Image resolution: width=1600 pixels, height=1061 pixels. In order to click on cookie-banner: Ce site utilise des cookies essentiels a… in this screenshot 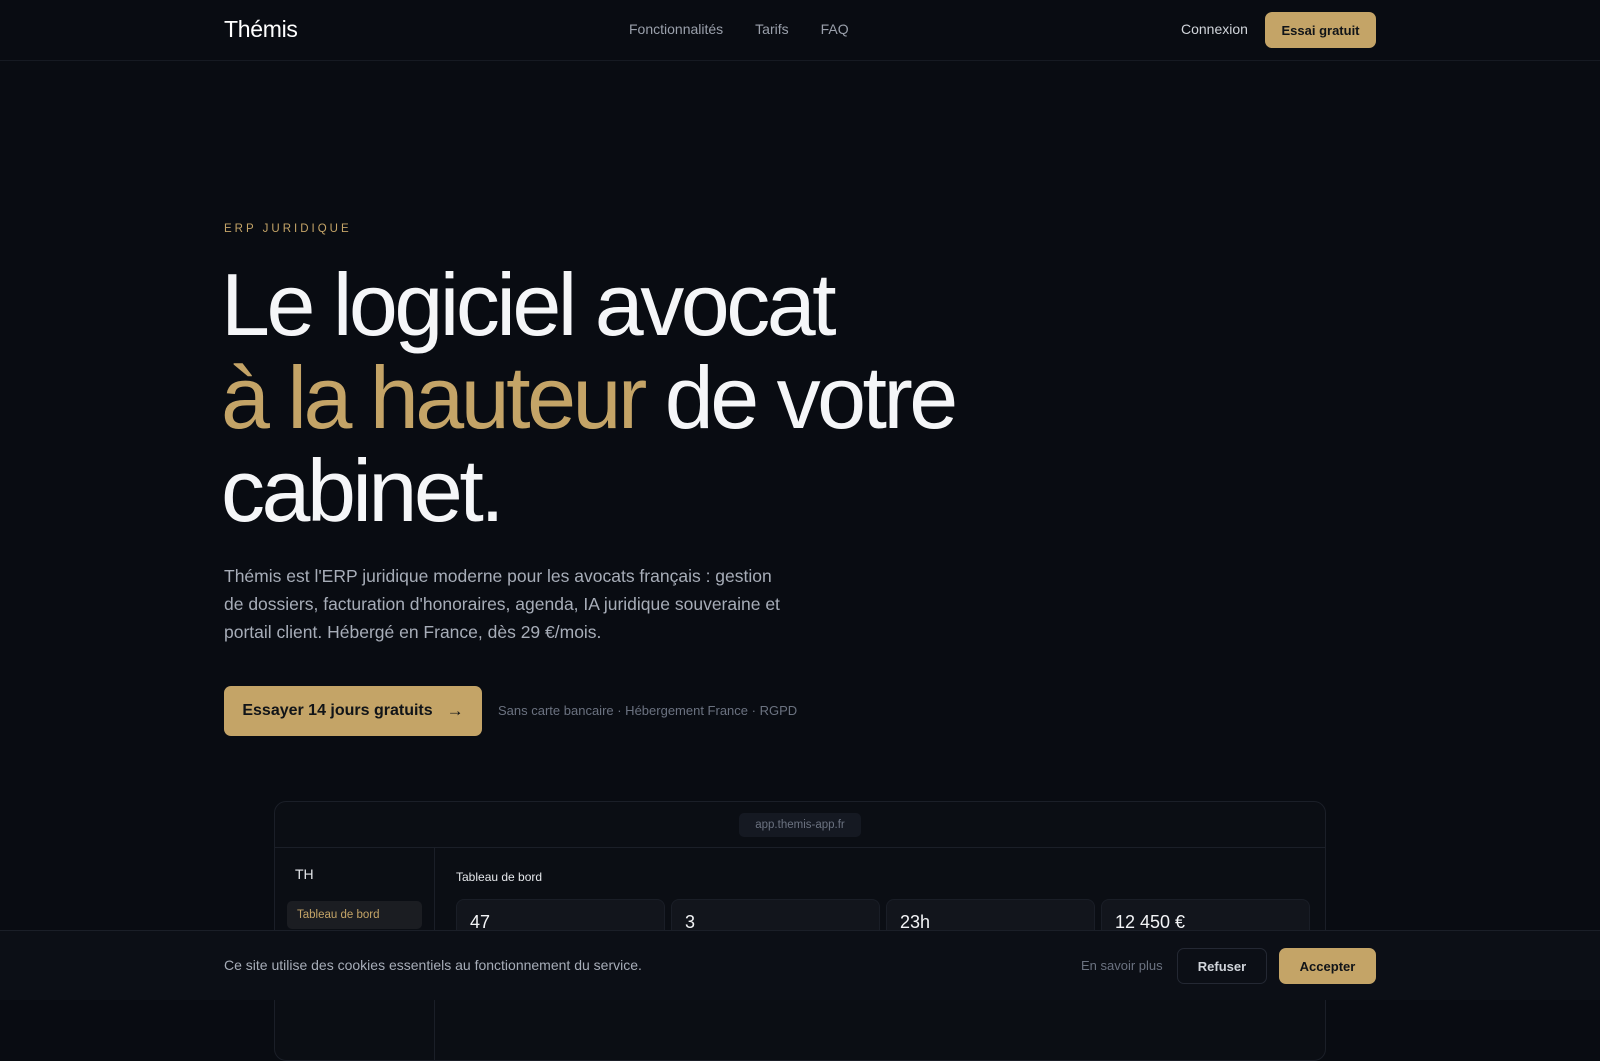, I will do `click(800, 965)`.